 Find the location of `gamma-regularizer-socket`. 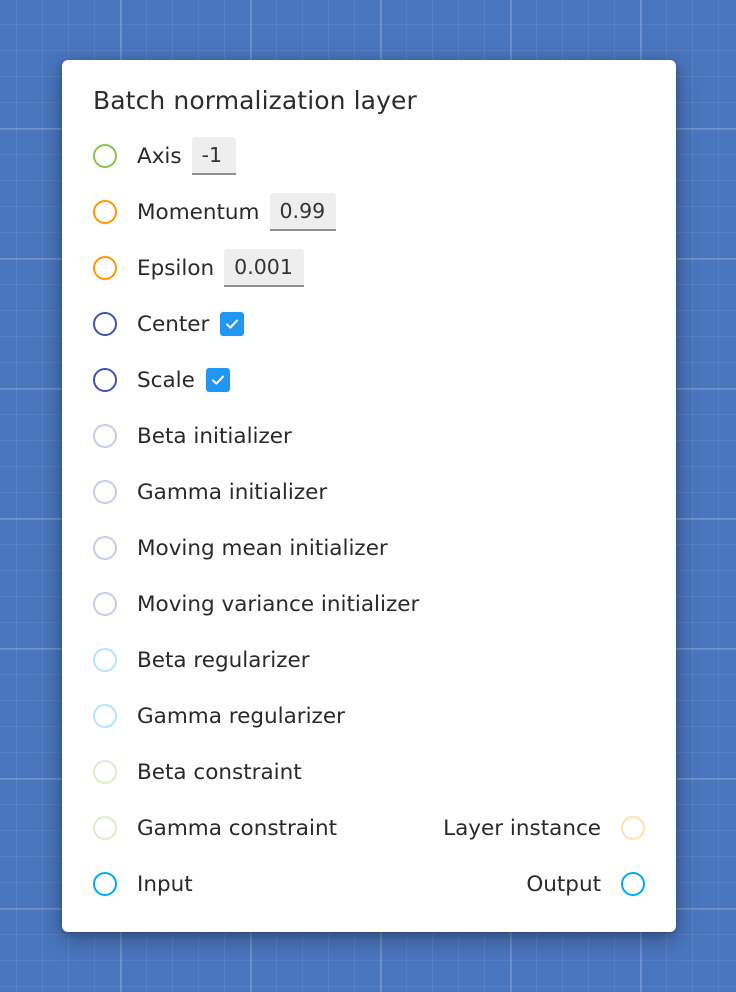

gamma-regularizer-socket is located at coordinates (105, 716).